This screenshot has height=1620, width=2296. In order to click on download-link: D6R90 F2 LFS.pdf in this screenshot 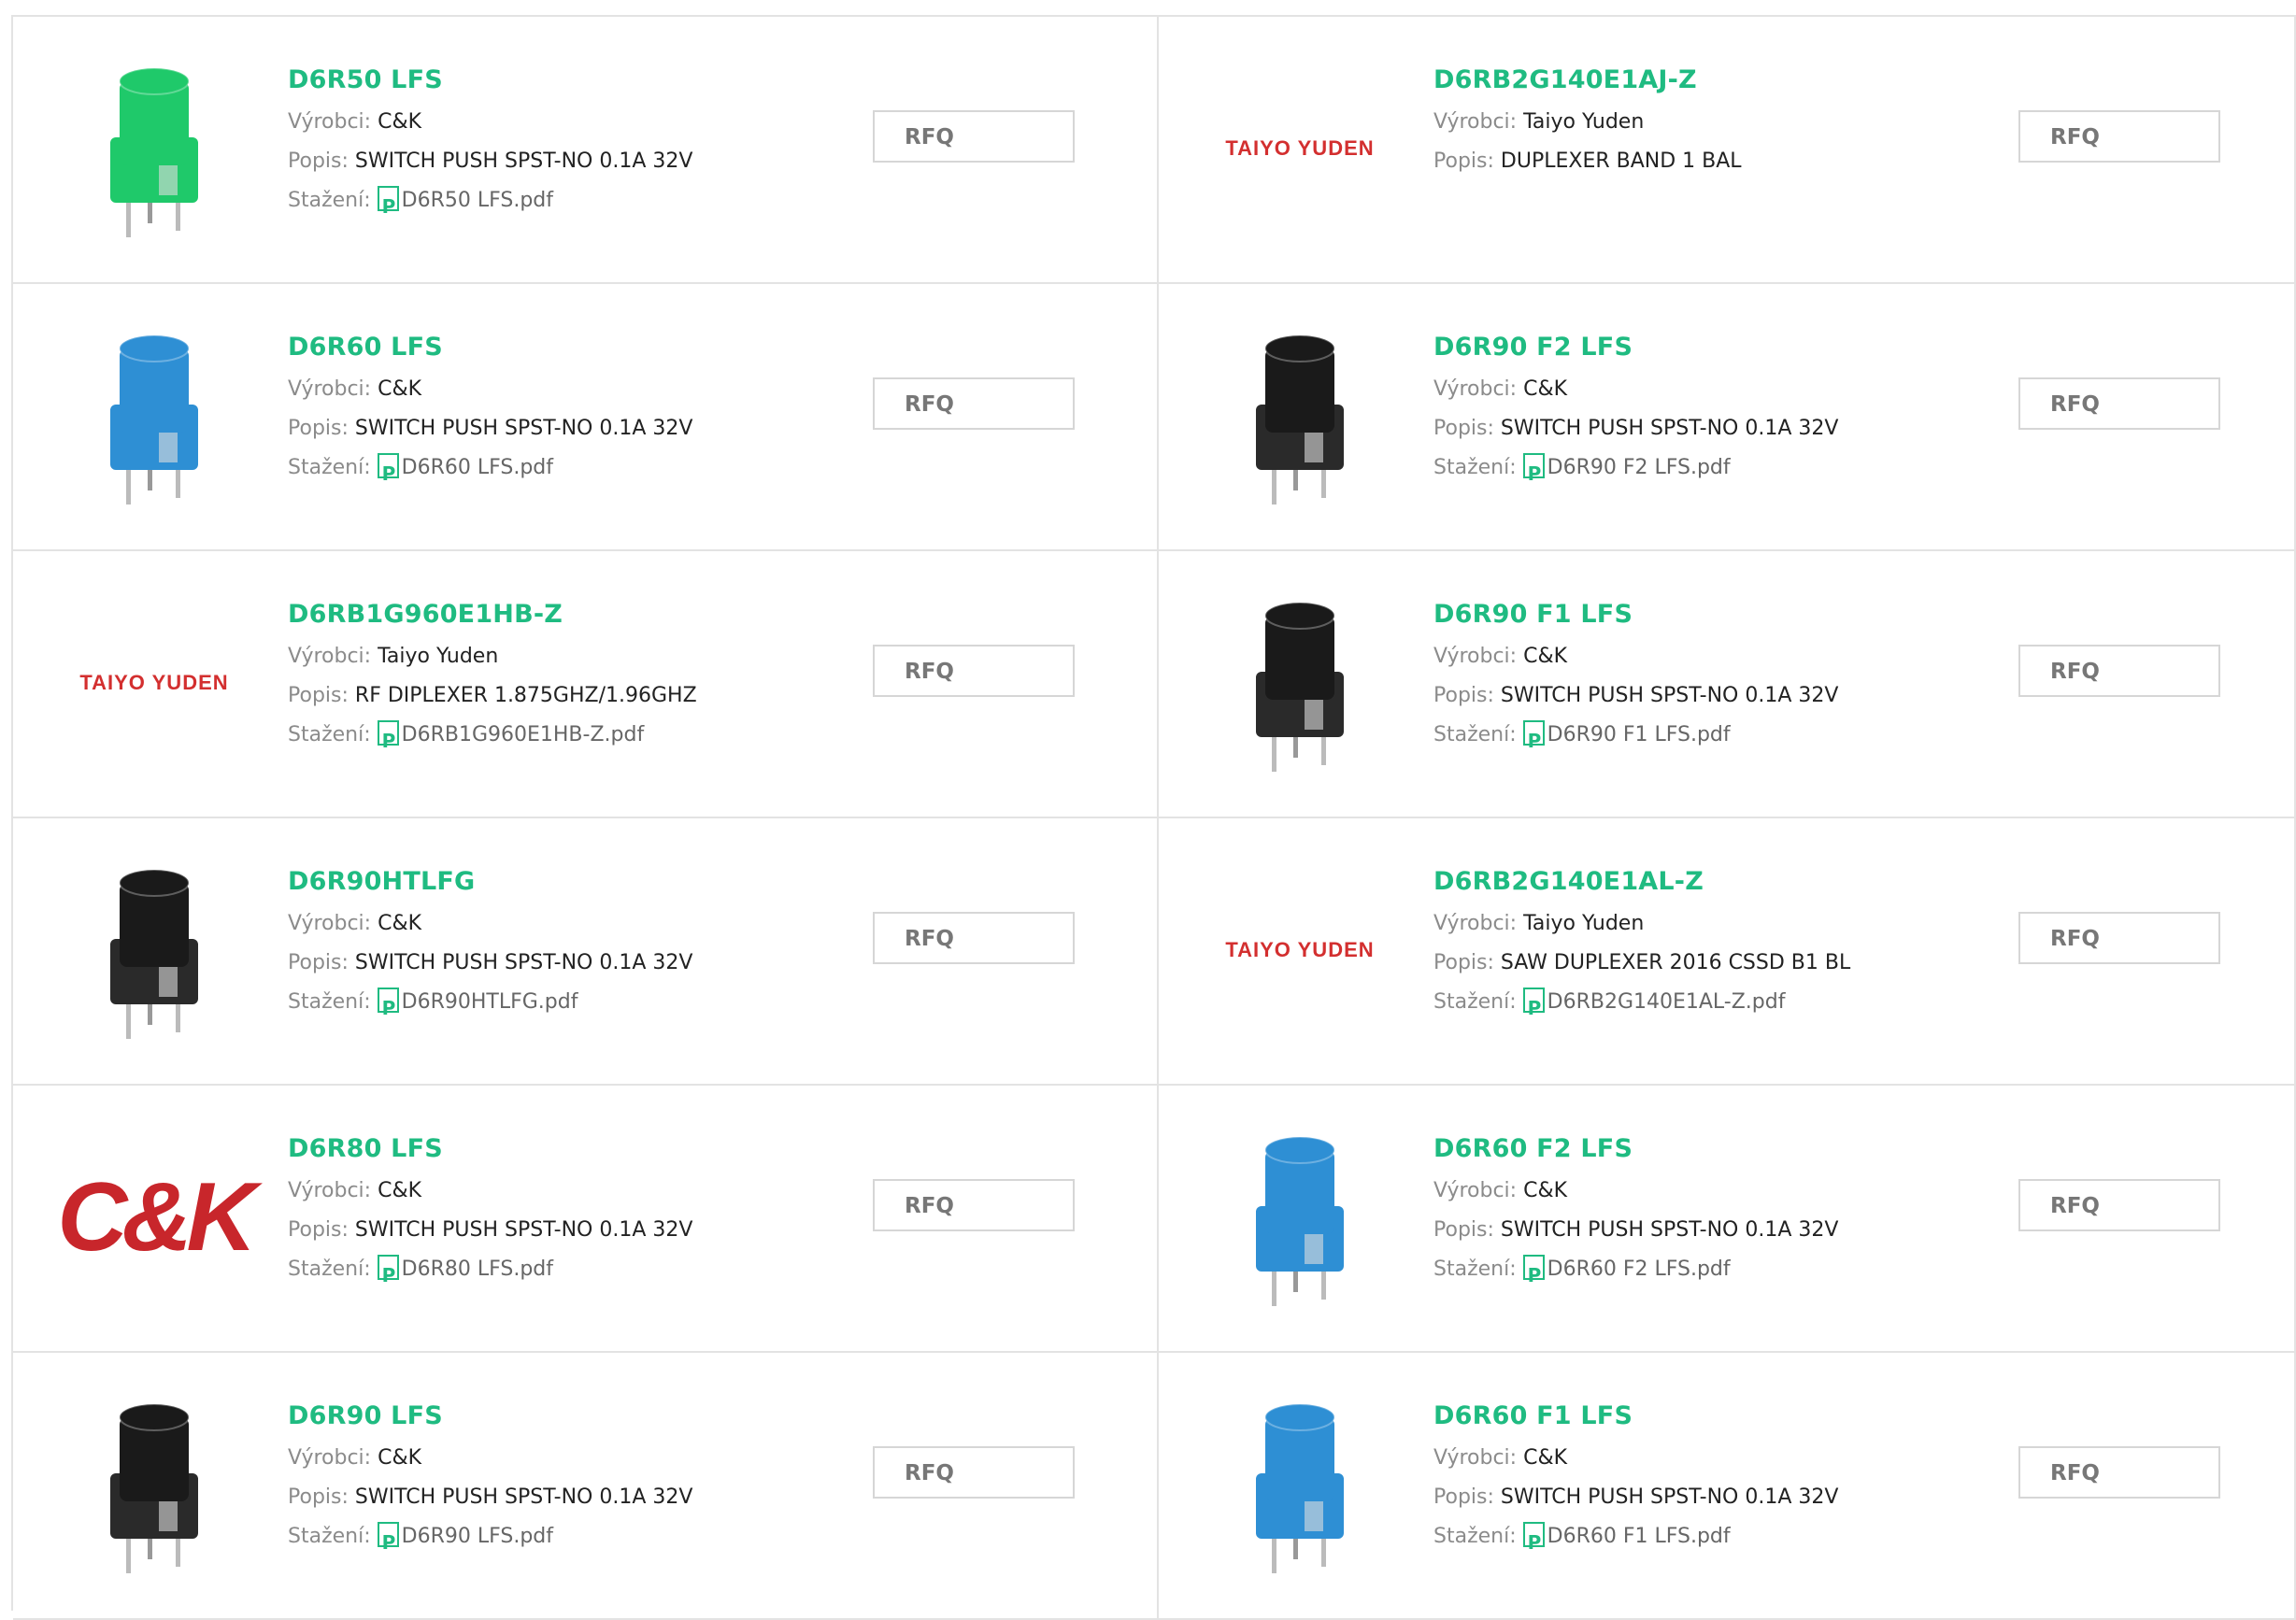, I will do `click(1639, 467)`.